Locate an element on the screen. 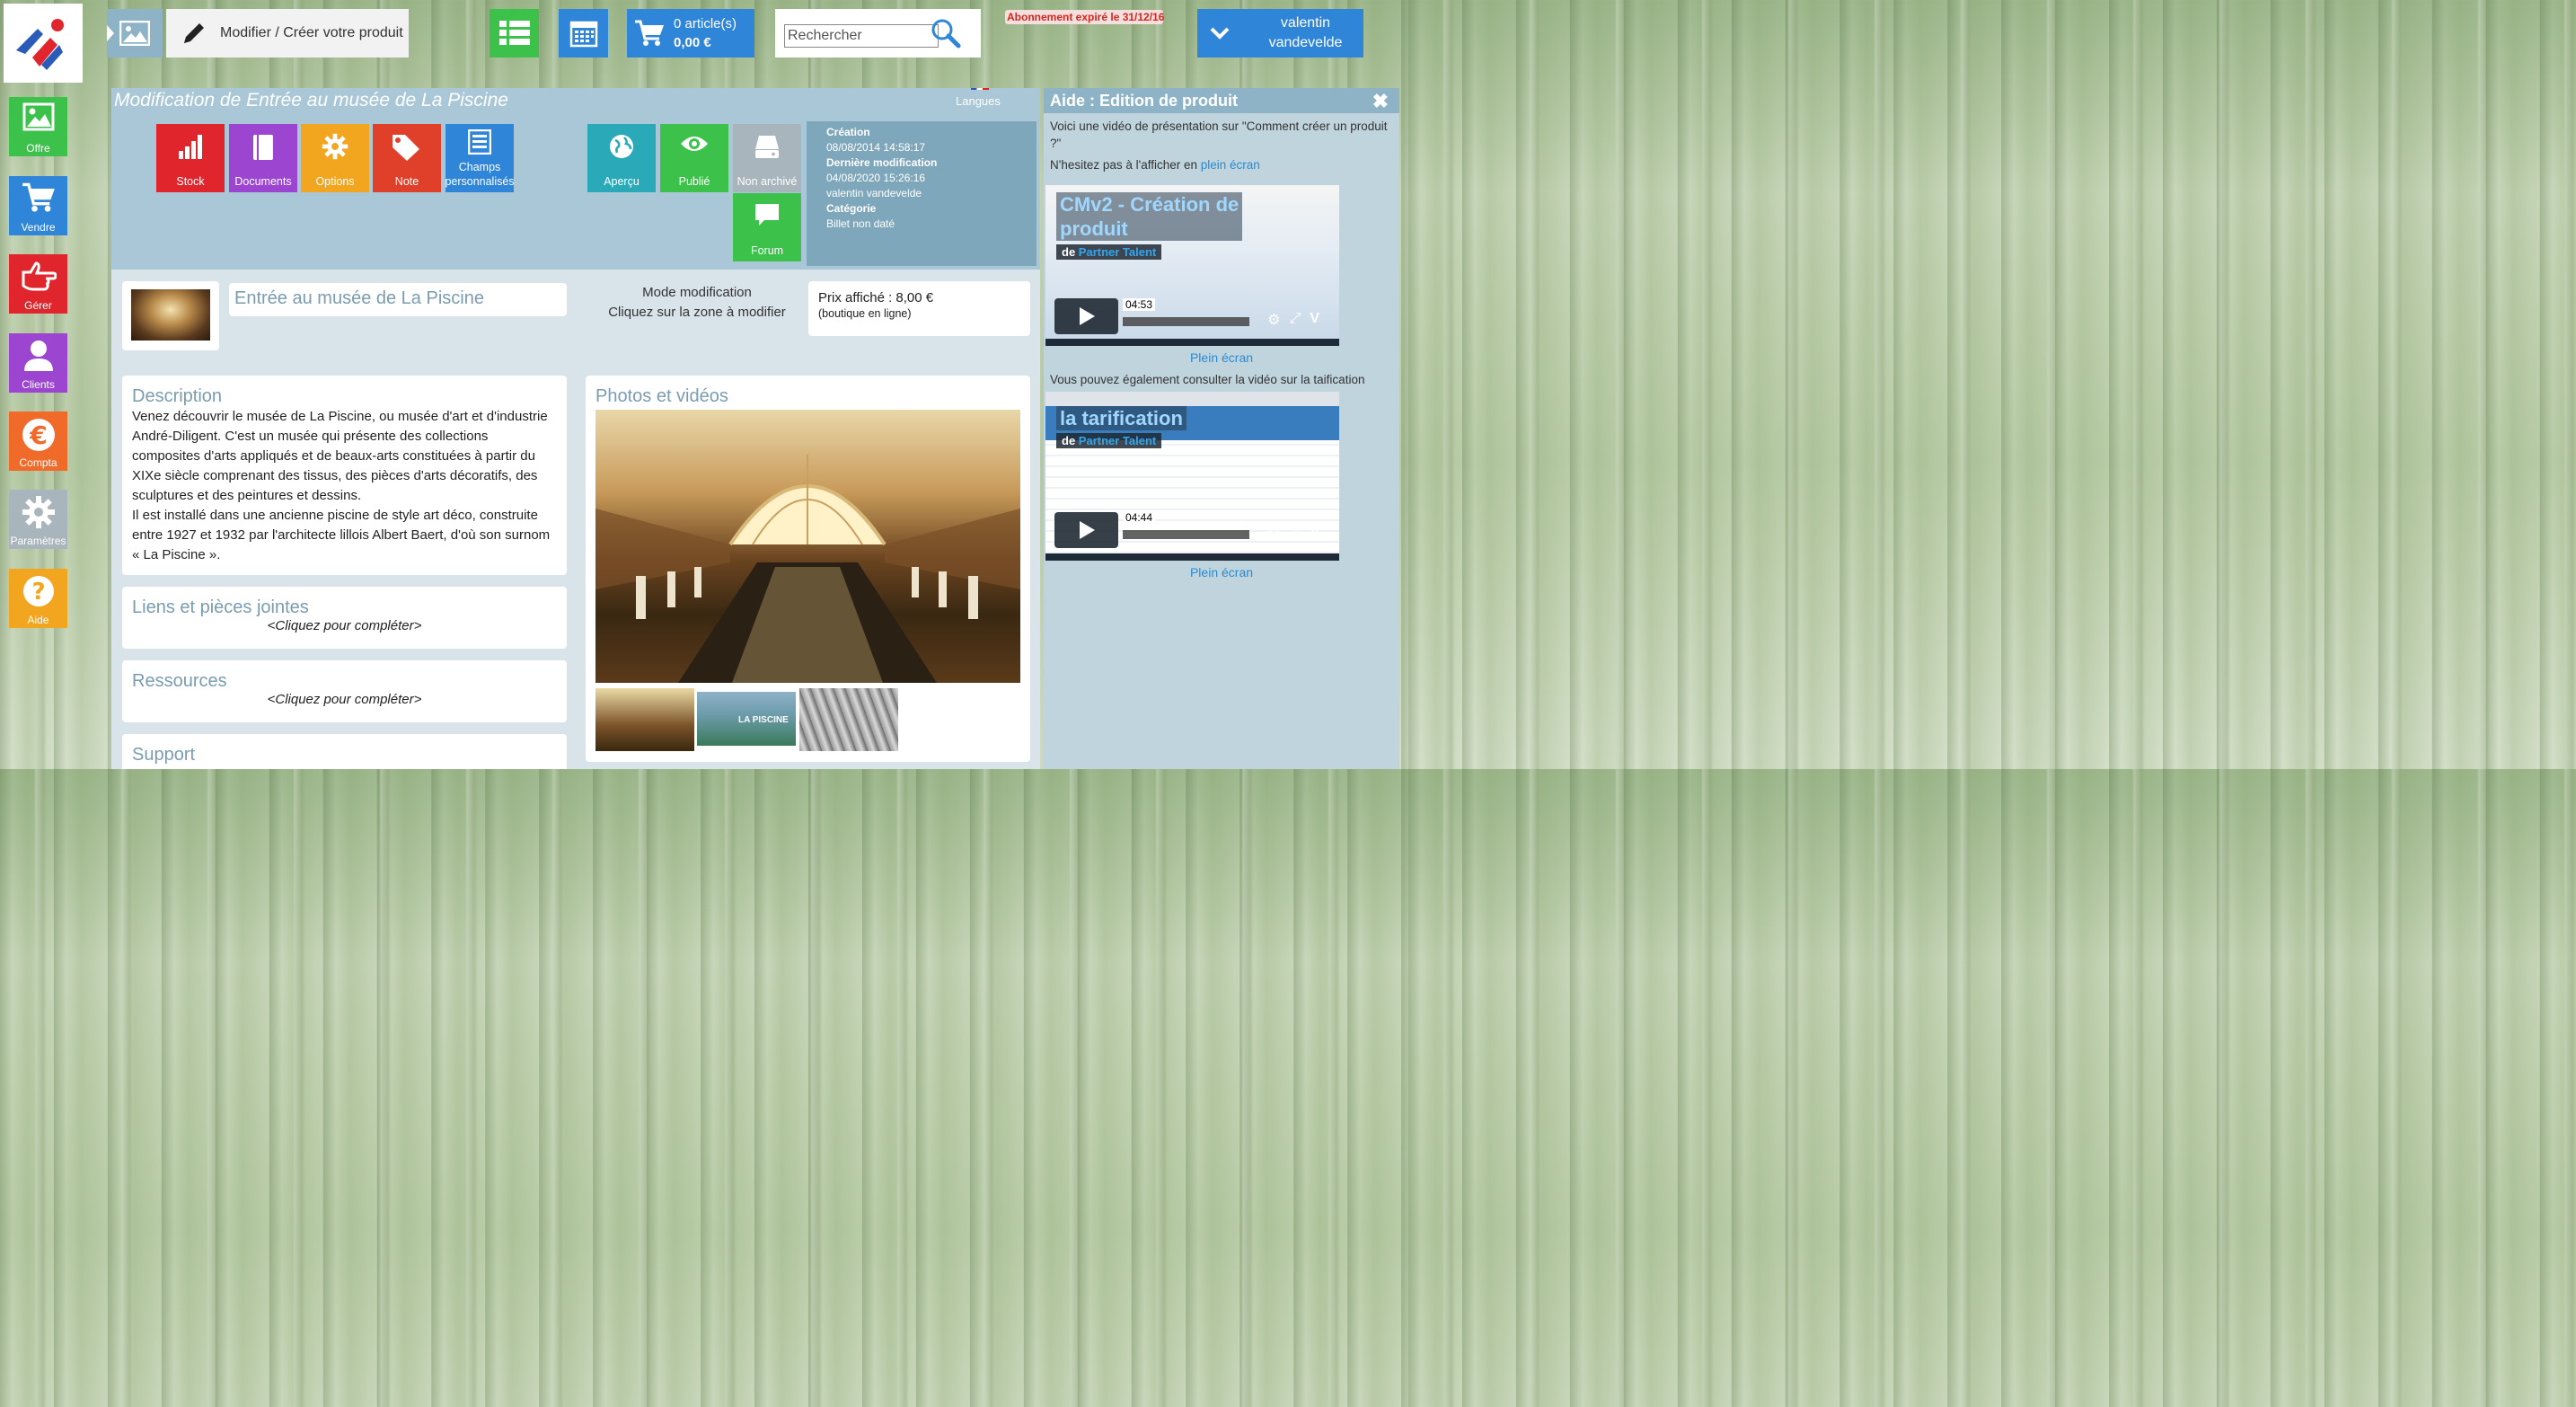 The height and width of the screenshot is (1407, 2576). edit-product-button: Modifier / Créer votre produit is located at coordinates (287, 33).